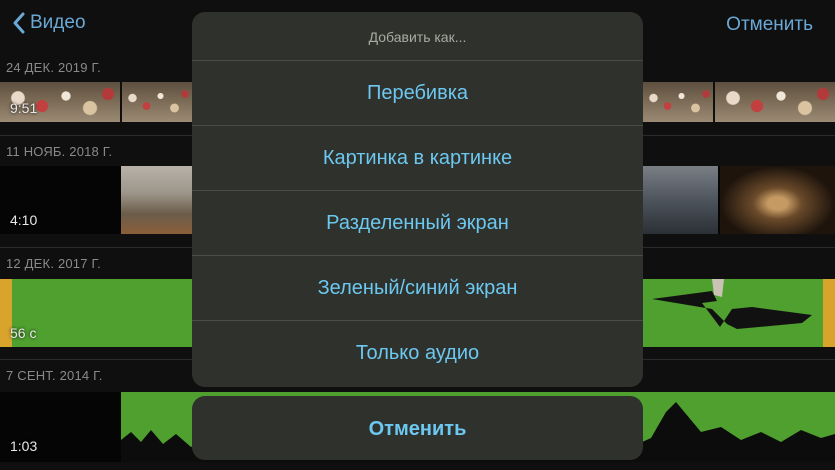 This screenshot has height=470, width=835. I want to click on clip-duration: 9:51, so click(24, 108).